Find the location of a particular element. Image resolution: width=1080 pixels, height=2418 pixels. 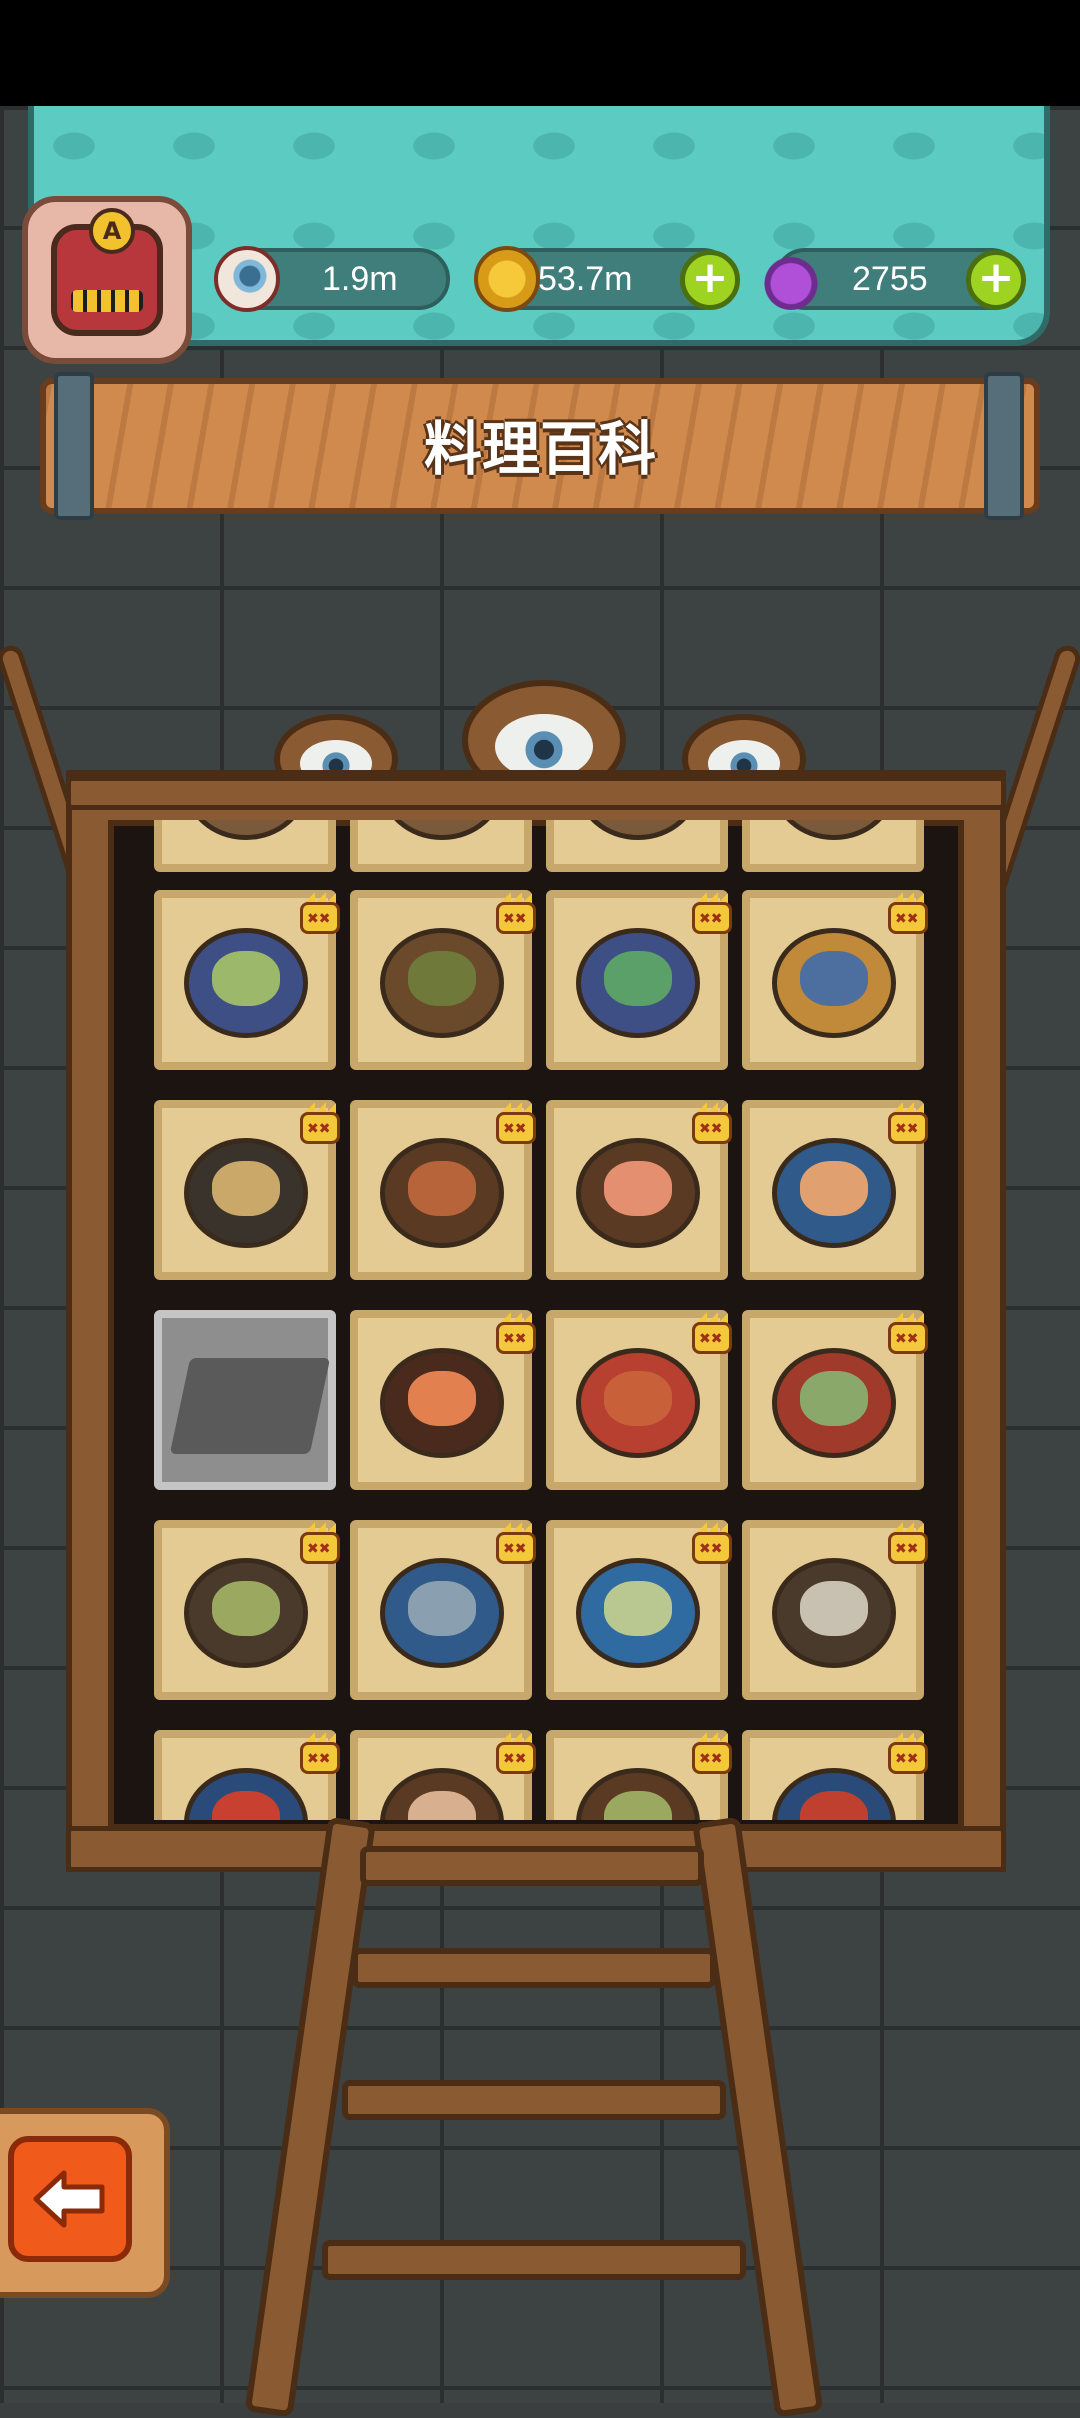

potion-icon is located at coordinates (791, 277).